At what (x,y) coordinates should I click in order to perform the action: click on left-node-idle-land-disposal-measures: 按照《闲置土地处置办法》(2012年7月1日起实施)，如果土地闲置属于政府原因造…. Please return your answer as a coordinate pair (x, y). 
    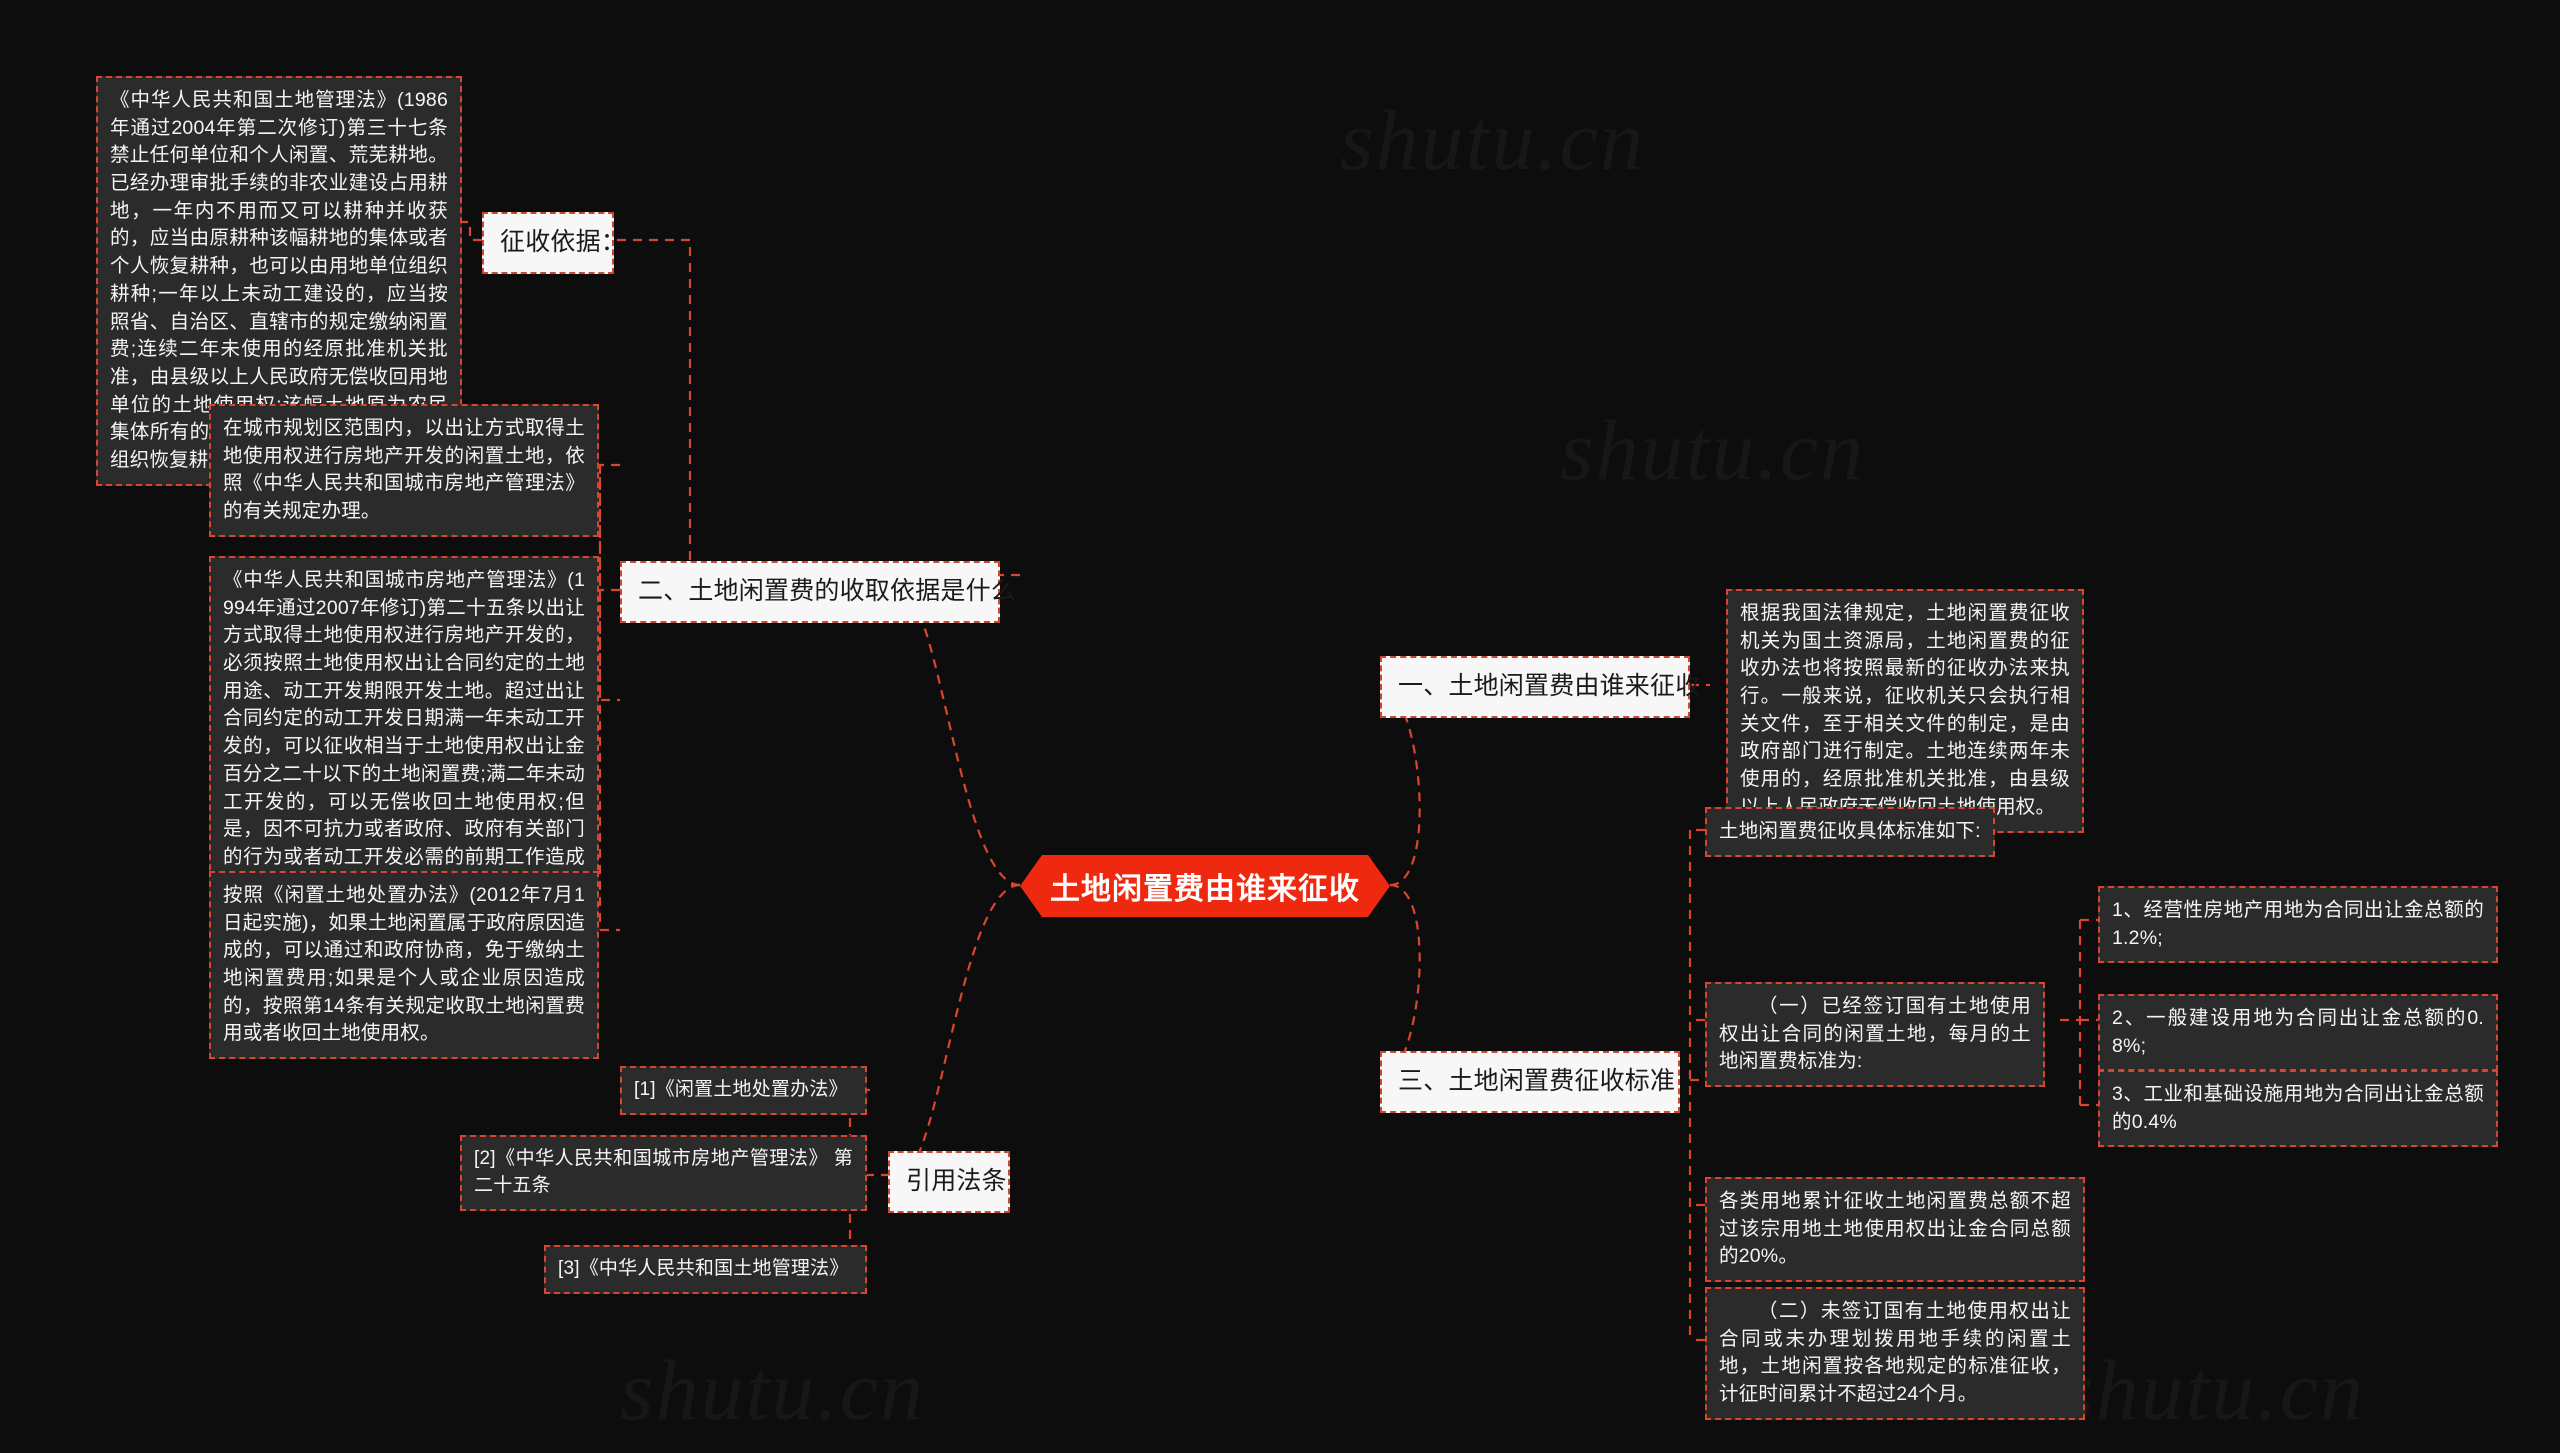
    Looking at the image, I should click on (404, 965).